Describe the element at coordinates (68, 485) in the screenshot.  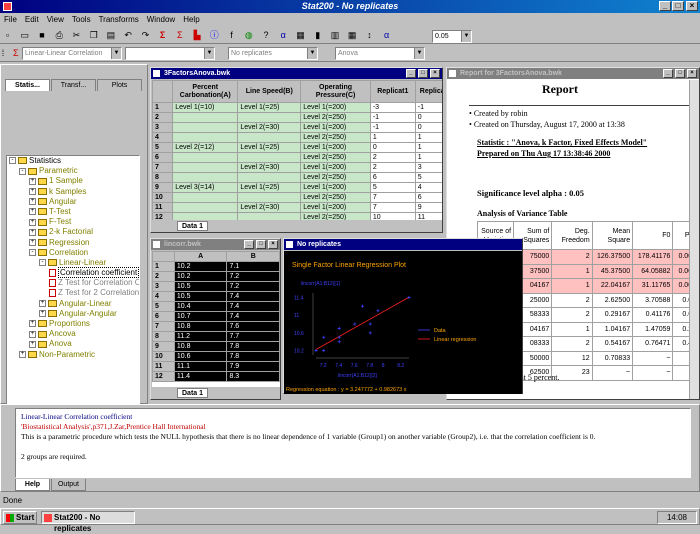
I see `help-tab-output: Output` at that location.